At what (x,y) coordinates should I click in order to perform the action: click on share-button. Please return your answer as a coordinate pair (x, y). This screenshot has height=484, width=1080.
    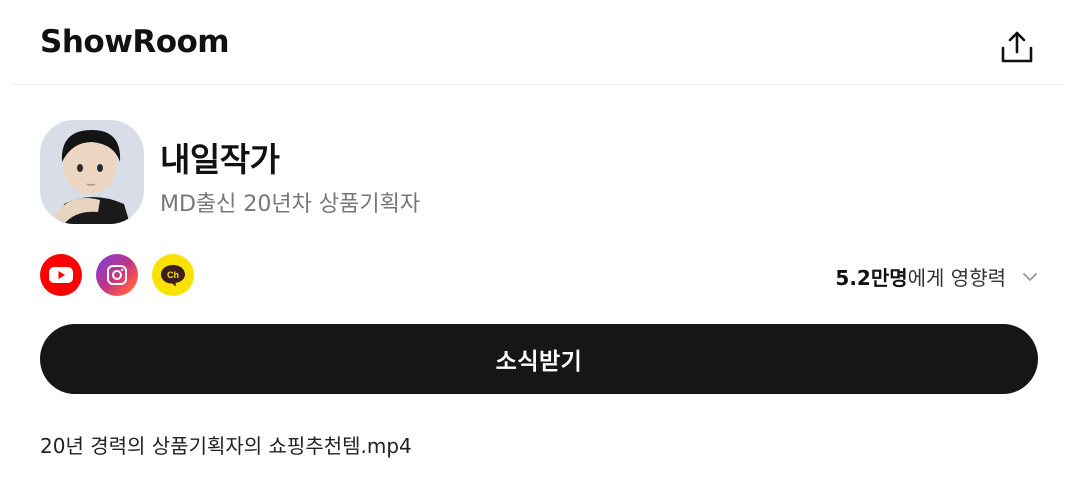
    Looking at the image, I should click on (1017, 47).